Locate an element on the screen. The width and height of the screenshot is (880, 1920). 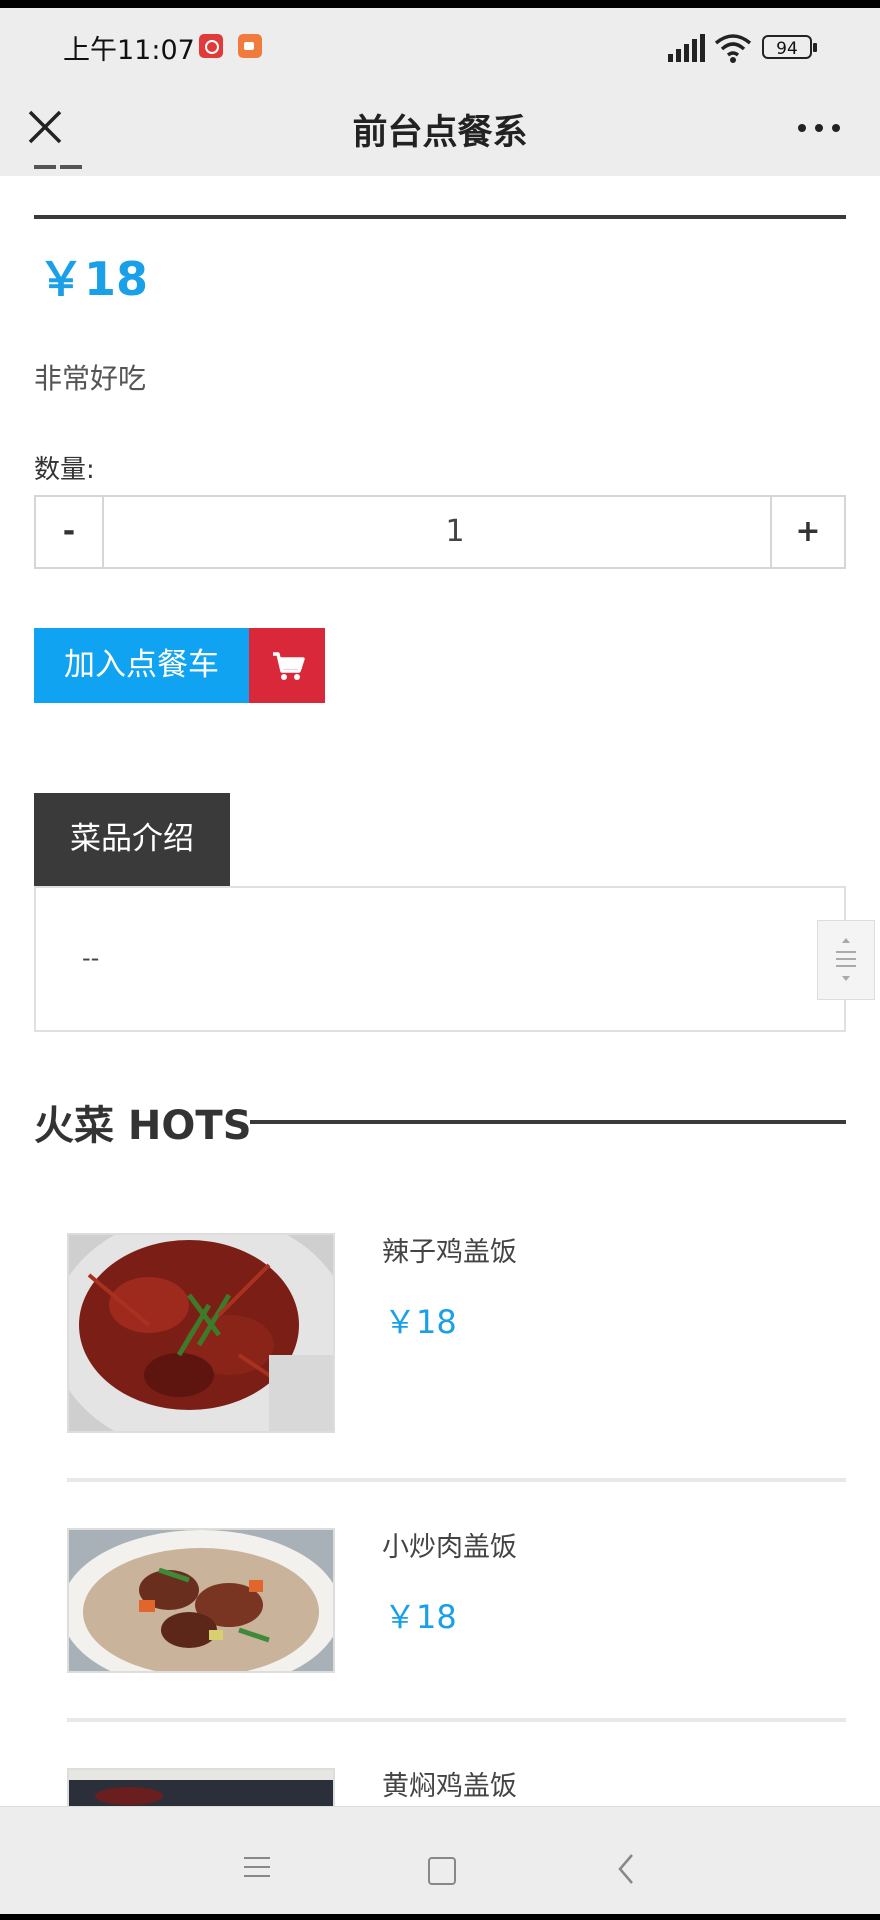
wifi-icon is located at coordinates (733, 48).